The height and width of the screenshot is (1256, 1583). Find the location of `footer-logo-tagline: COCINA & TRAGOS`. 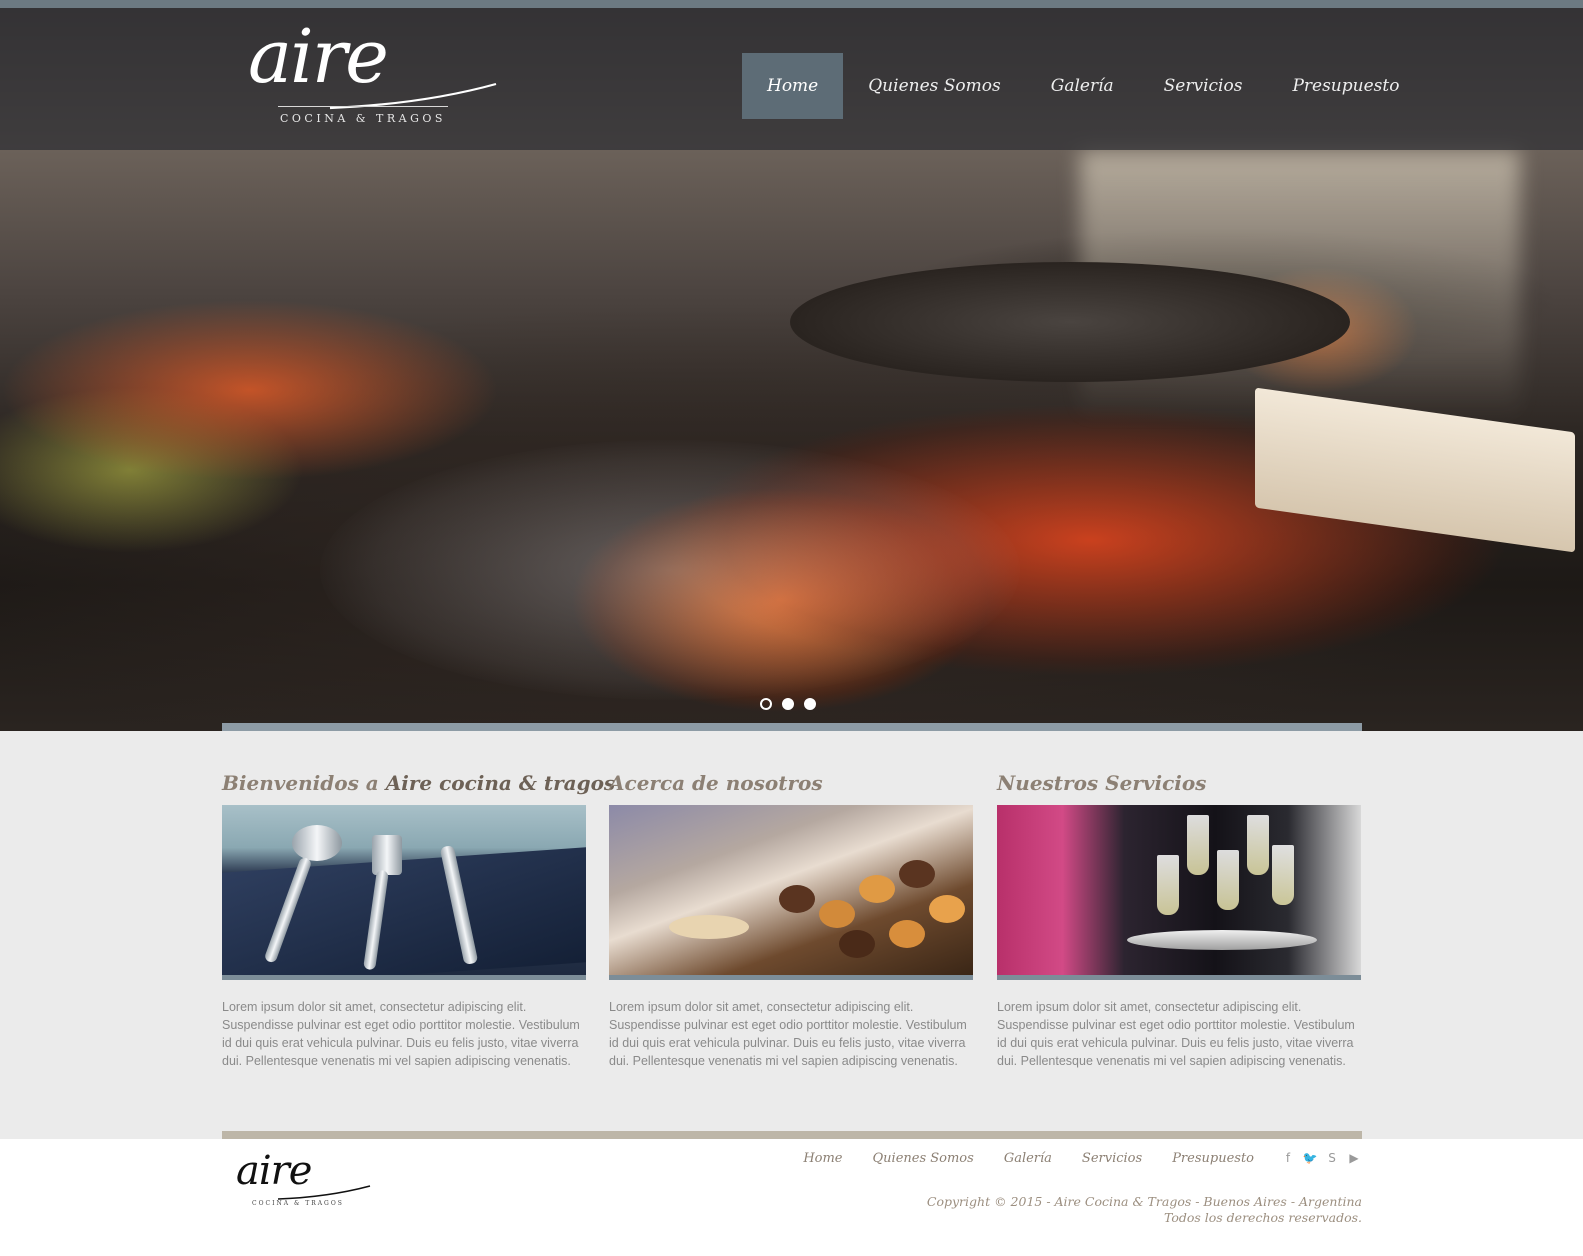

footer-logo-tagline: COCINA & TRAGOS is located at coordinates (298, 1203).